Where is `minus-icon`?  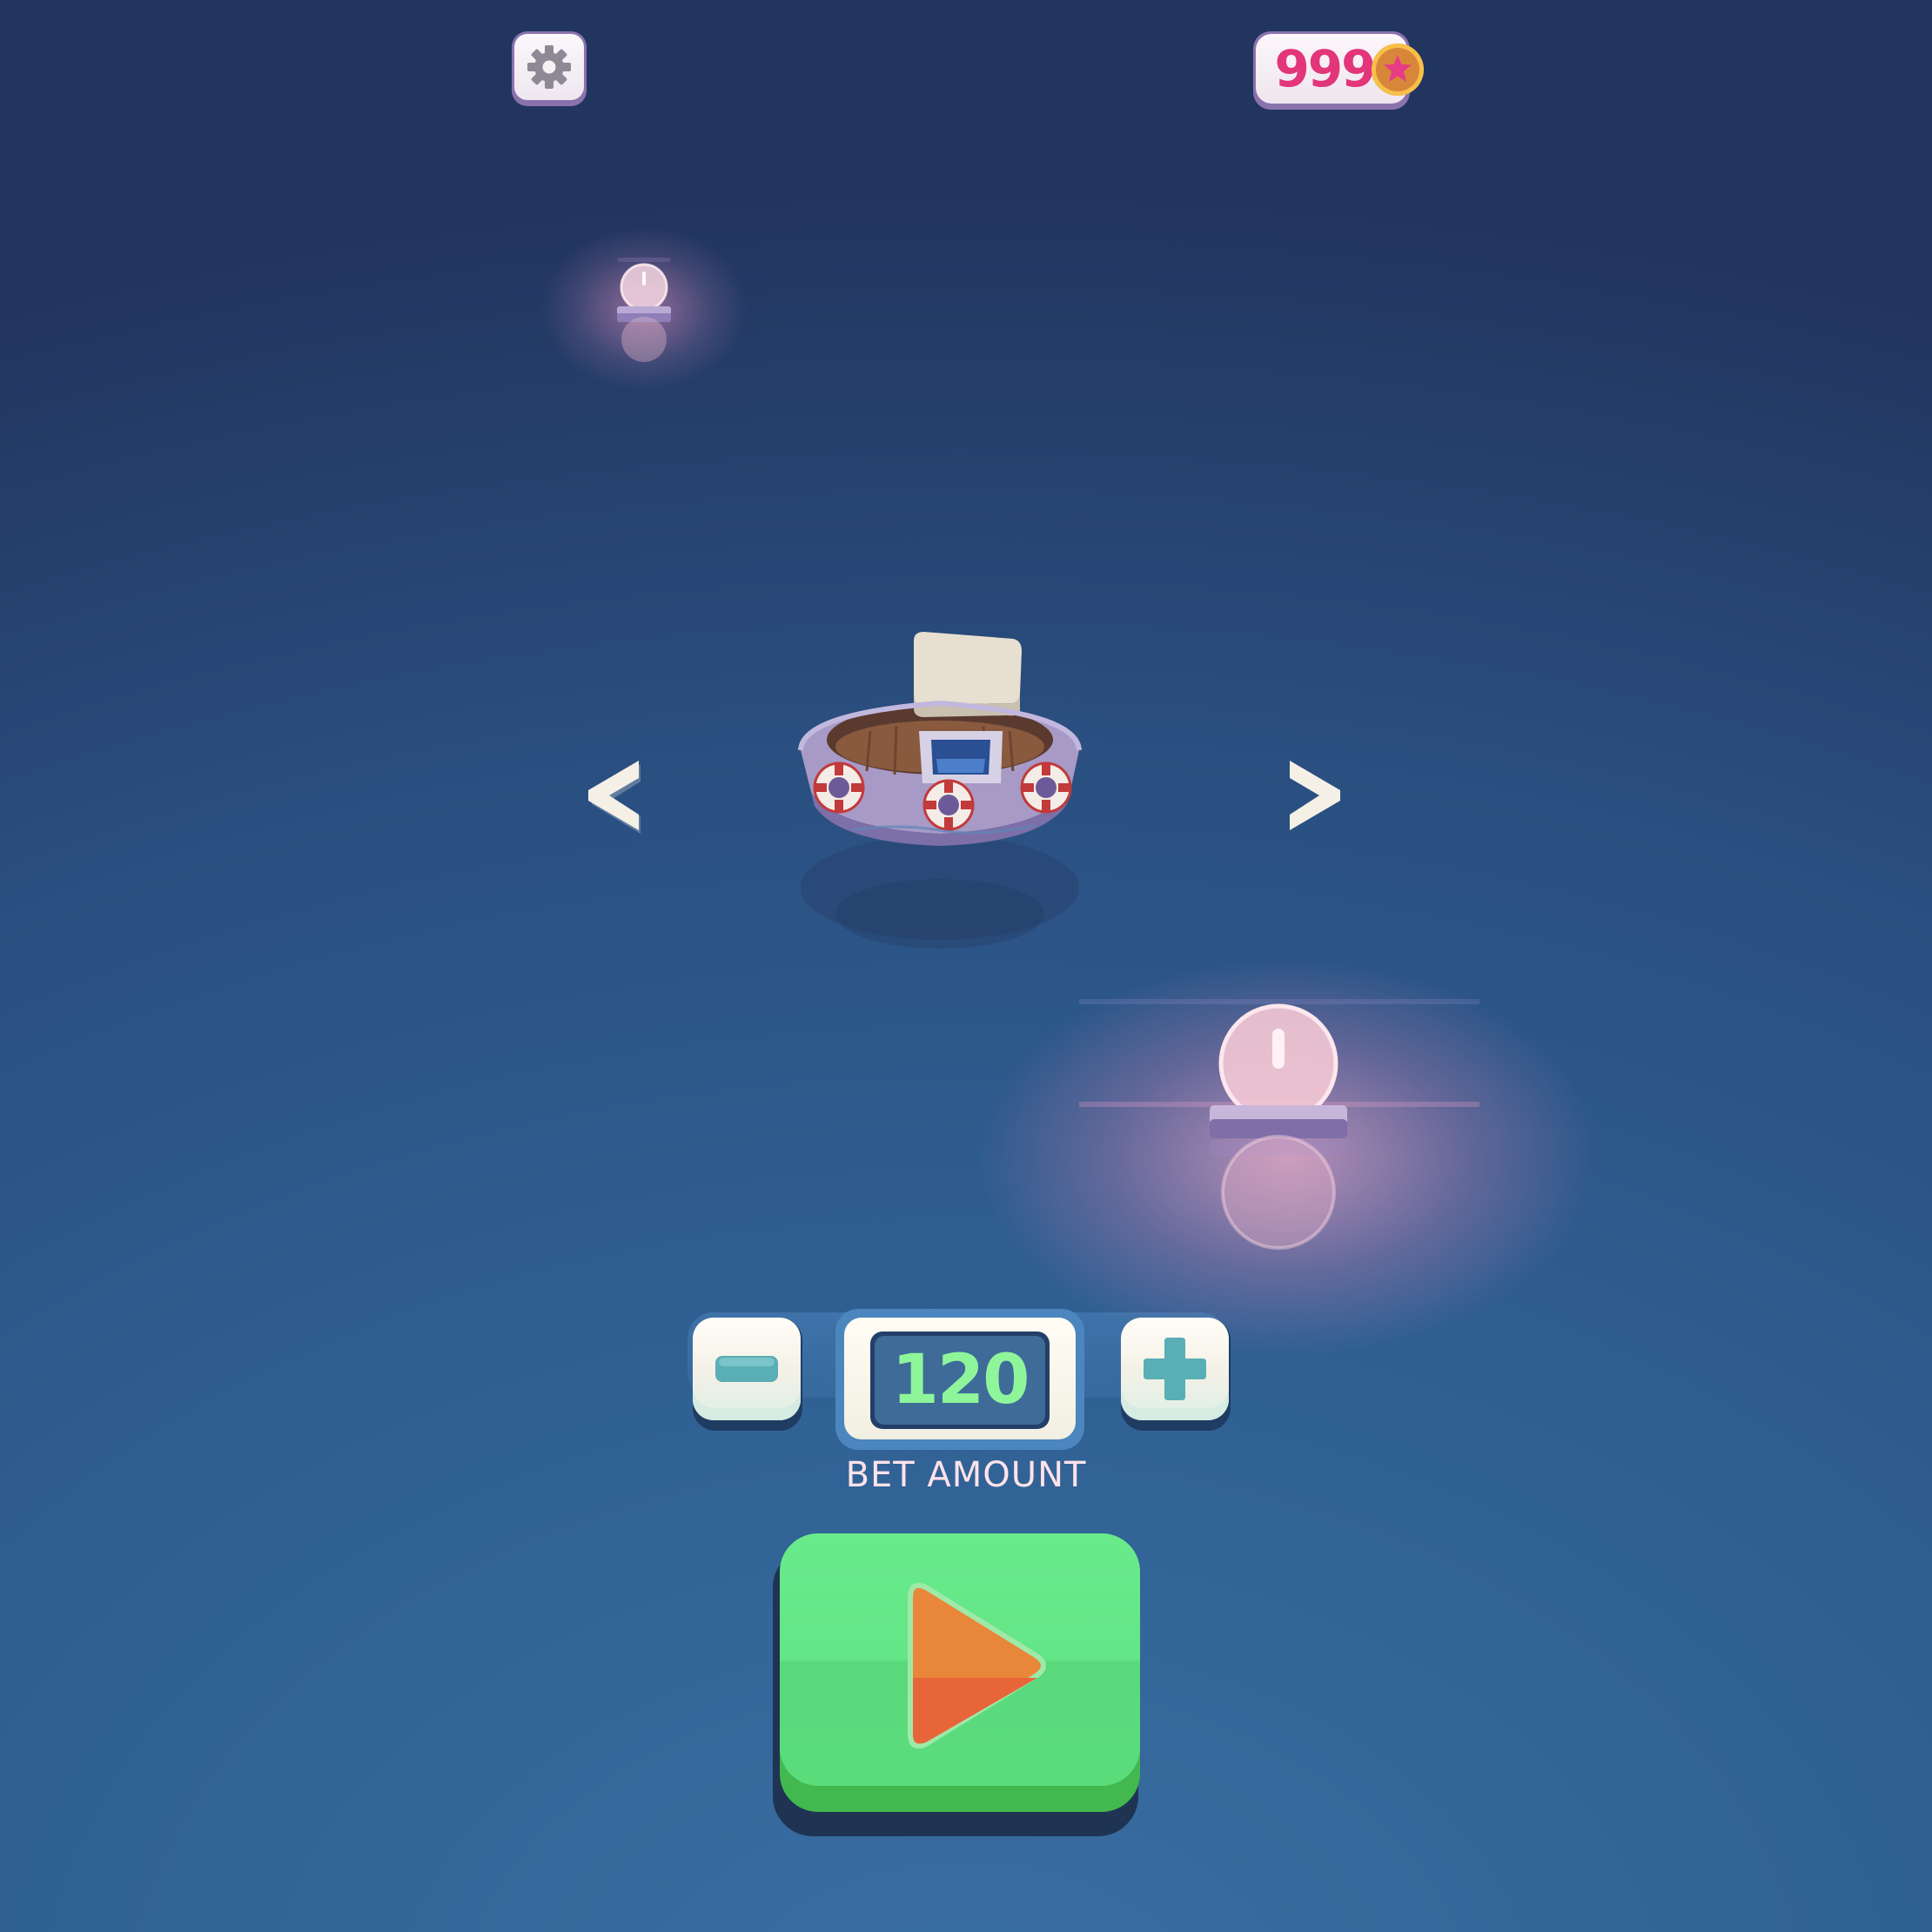
minus-icon is located at coordinates (747, 1369).